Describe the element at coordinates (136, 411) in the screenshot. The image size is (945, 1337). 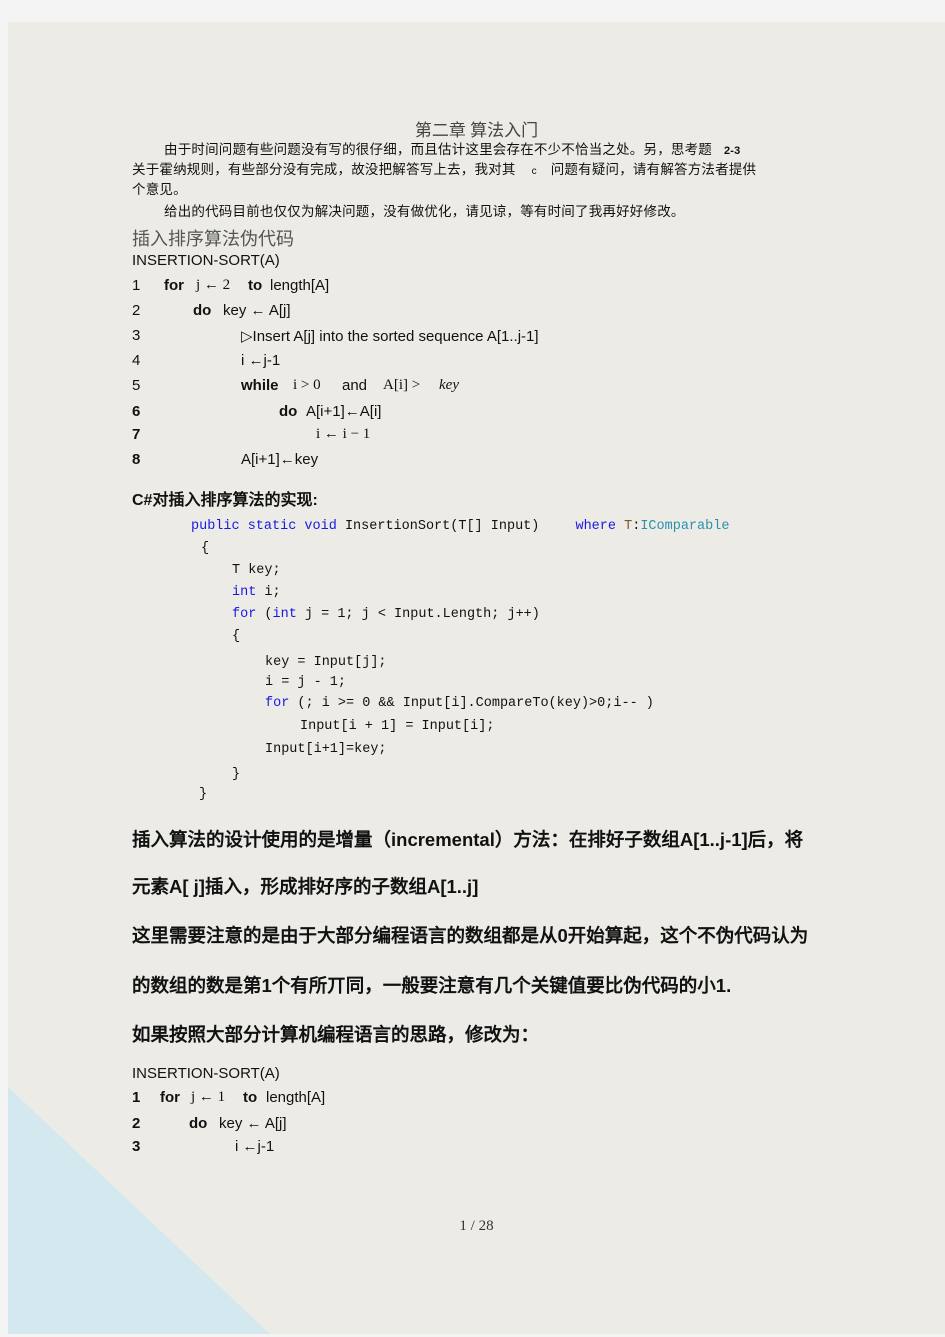
I see `line-number: 6` at that location.